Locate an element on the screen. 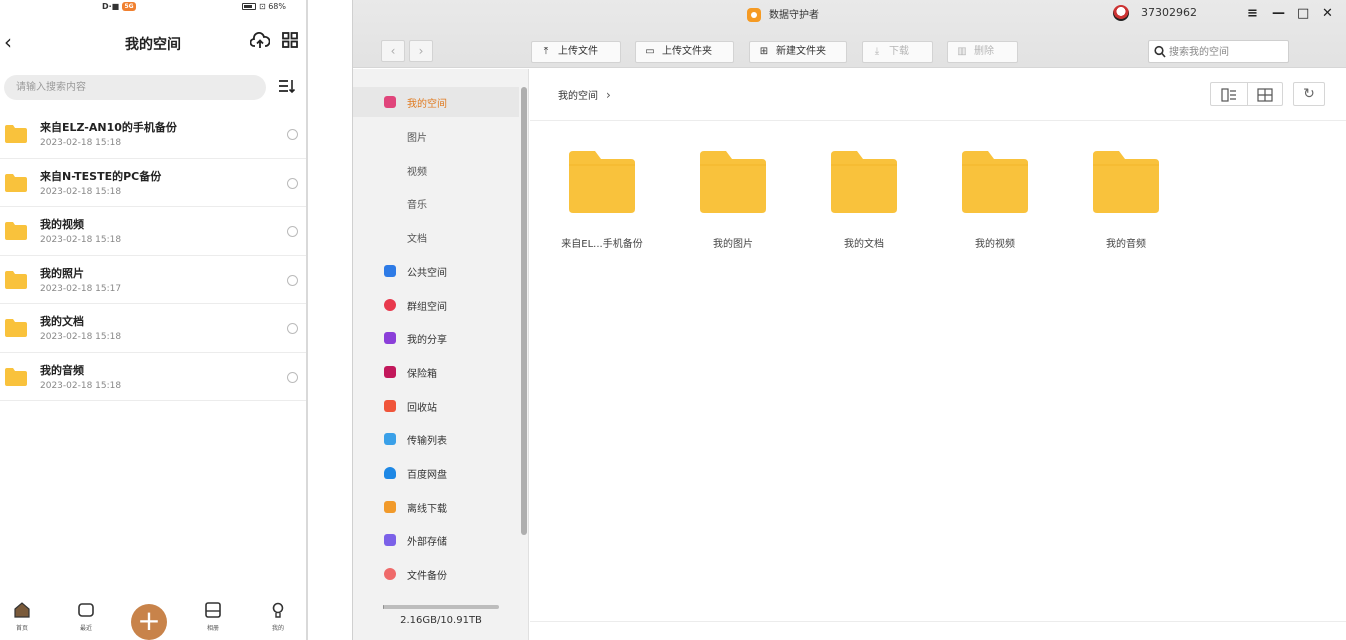 The image size is (1346, 640). list-item: 来自ELZ-AN10的手机备份 2023-02-18 15:18 is located at coordinates (153, 134).